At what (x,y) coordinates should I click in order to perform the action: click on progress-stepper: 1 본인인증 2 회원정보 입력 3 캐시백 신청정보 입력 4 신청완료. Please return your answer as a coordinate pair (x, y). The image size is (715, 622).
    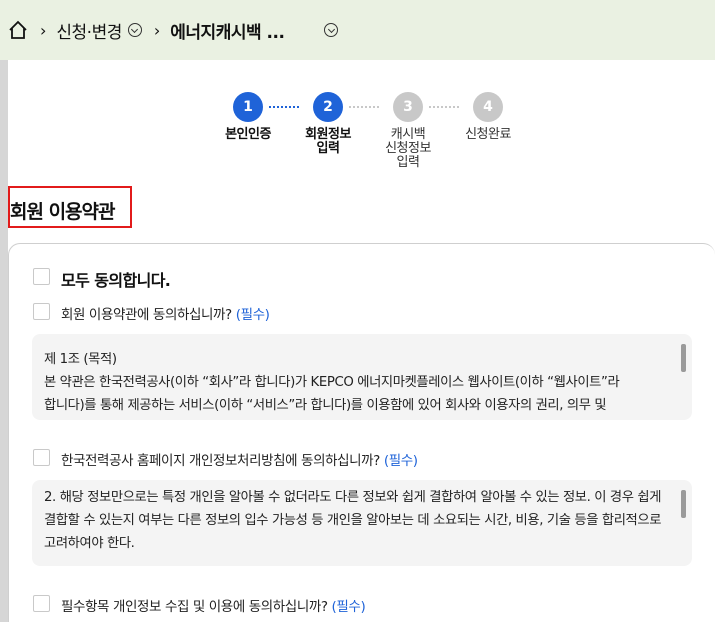
    Looking at the image, I should click on (368, 137).